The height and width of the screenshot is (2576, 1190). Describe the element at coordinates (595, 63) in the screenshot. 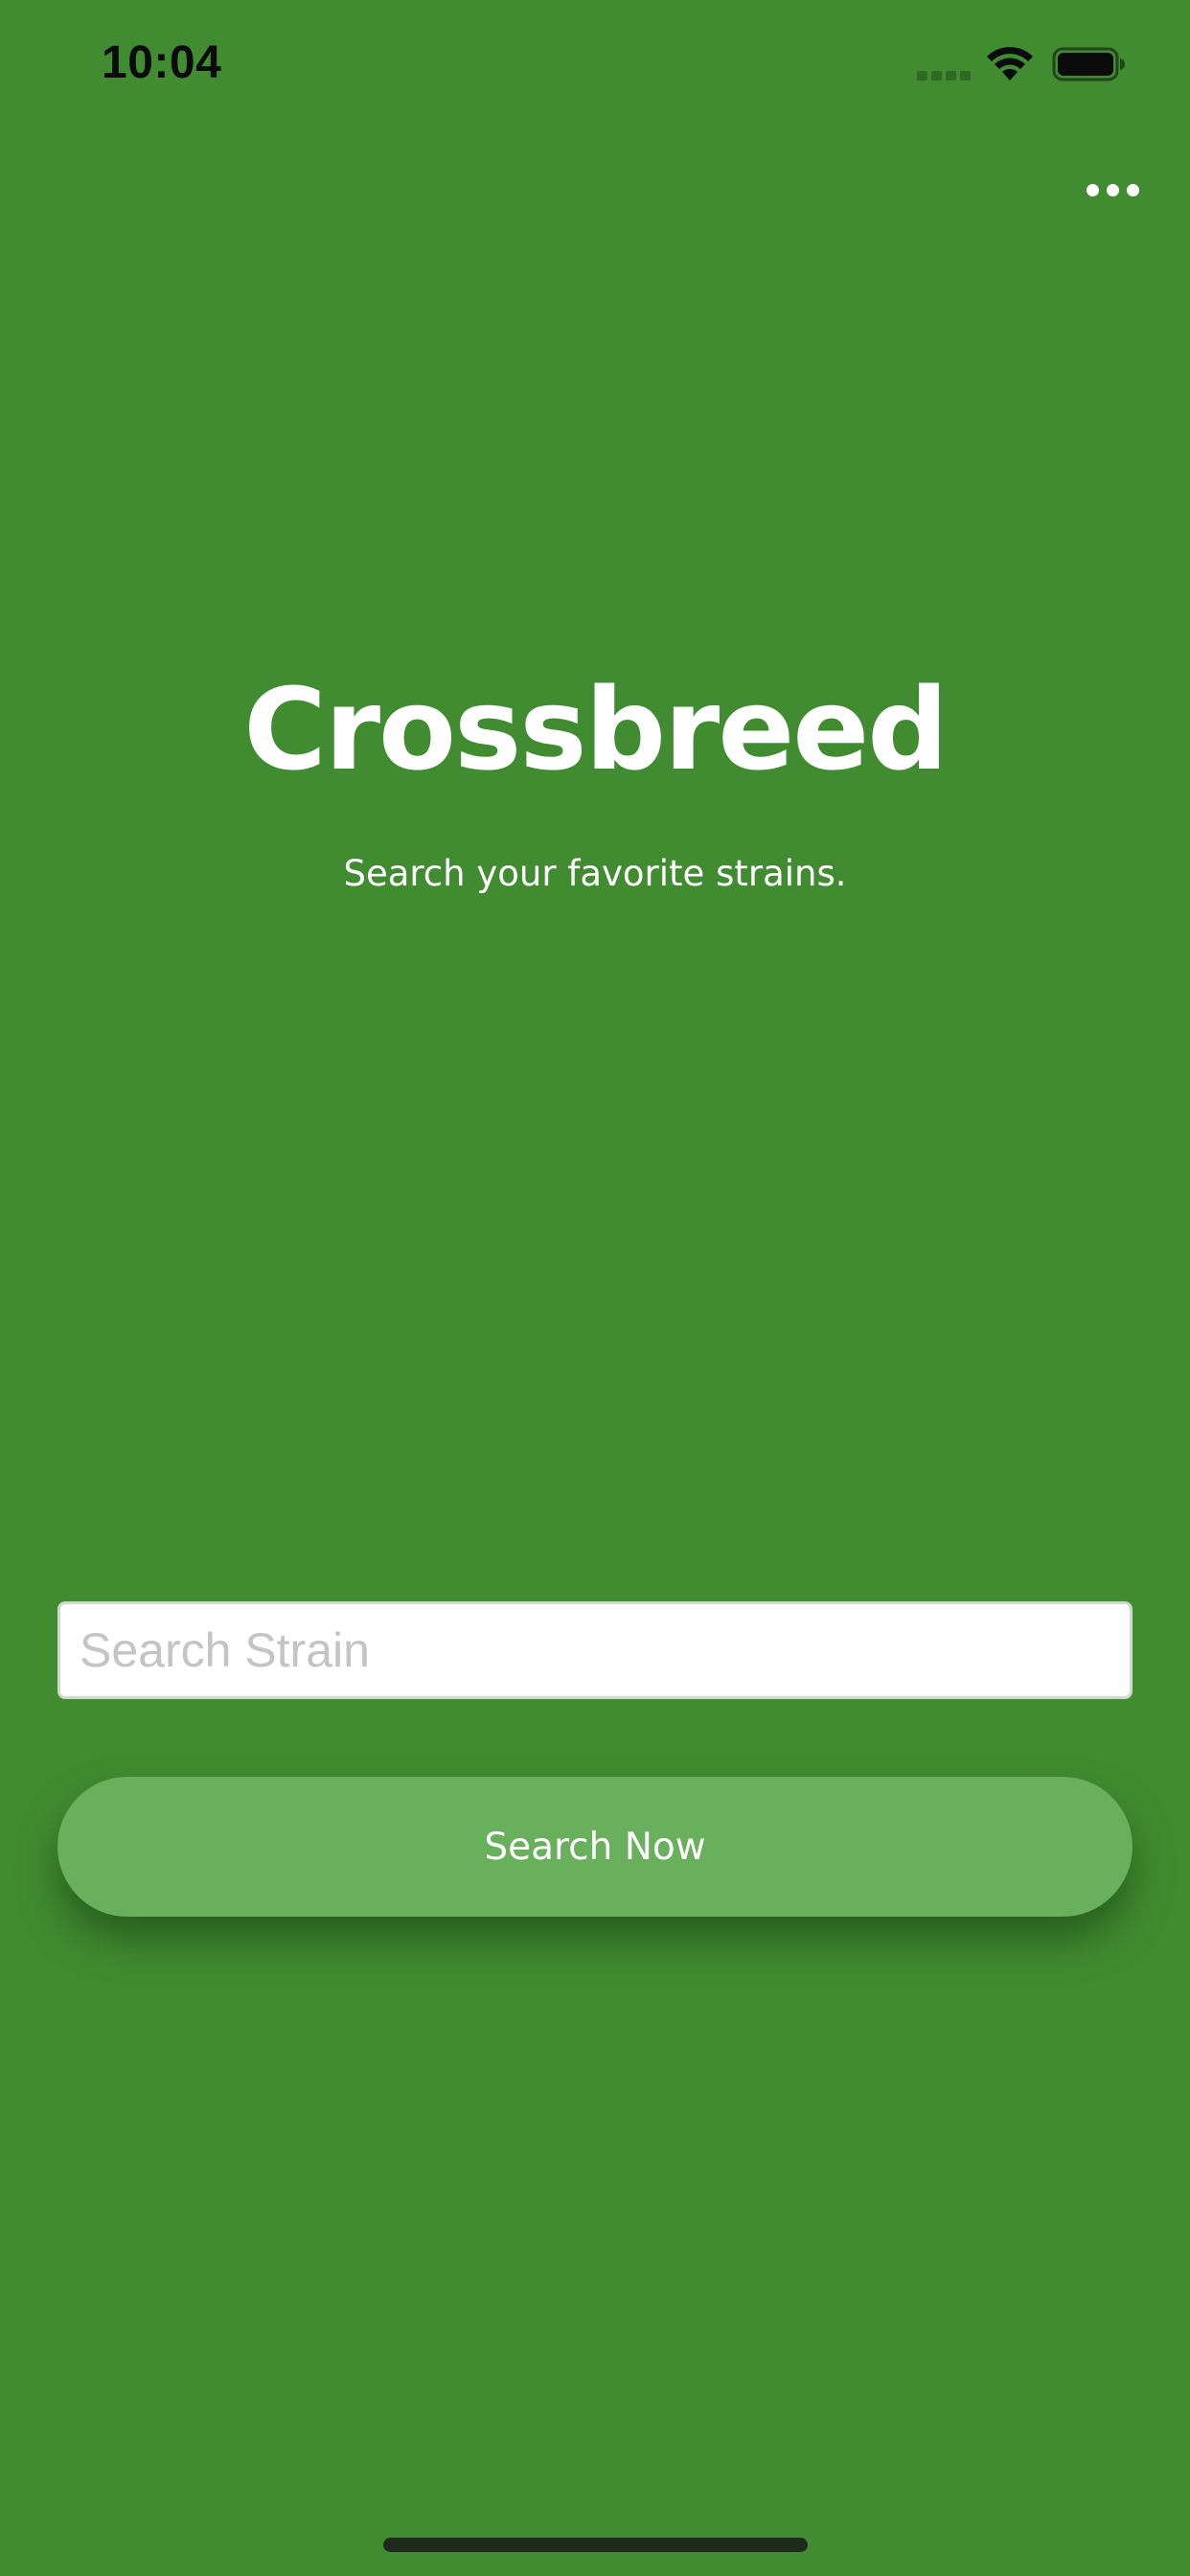

I see `status-bar: 10:04` at that location.